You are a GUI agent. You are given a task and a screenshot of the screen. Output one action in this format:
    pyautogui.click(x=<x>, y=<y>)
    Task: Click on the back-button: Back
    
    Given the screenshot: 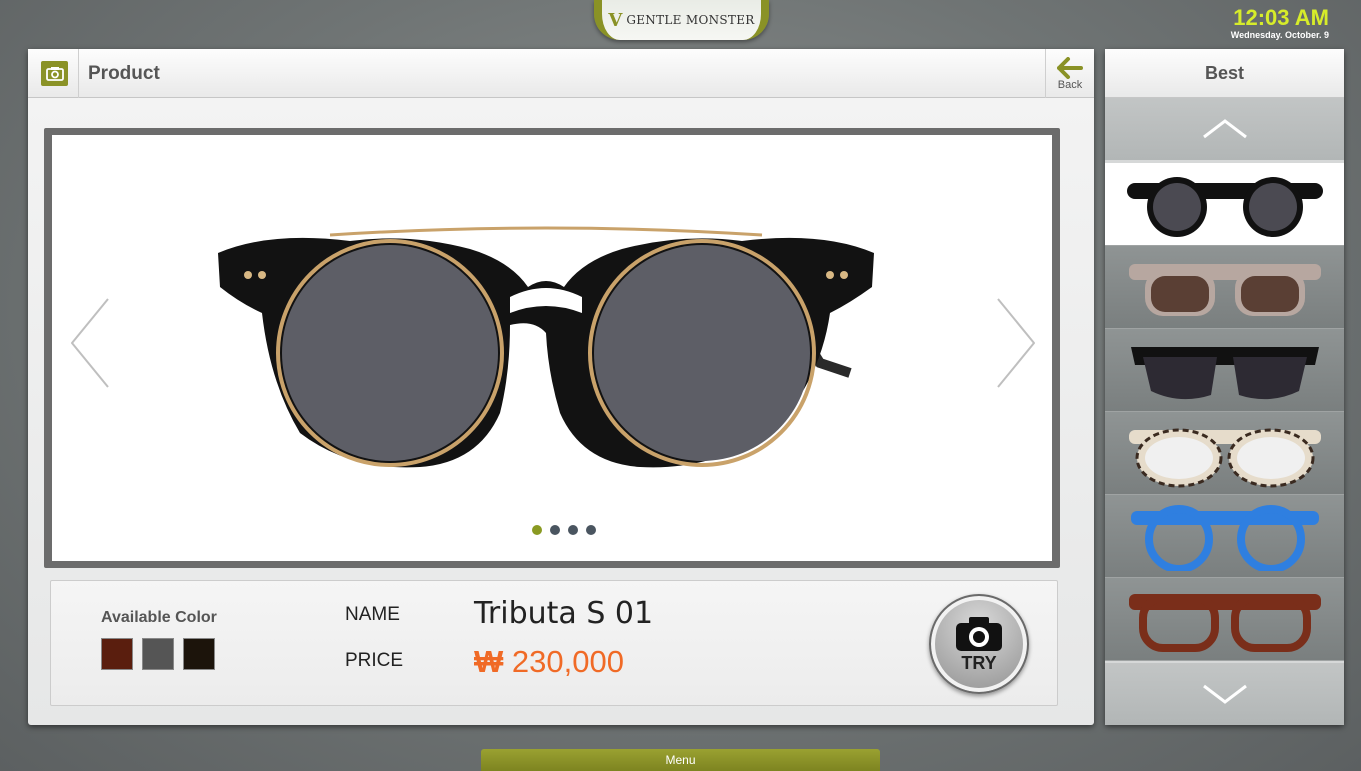 What is the action you would take?
    pyautogui.click(x=1070, y=73)
    